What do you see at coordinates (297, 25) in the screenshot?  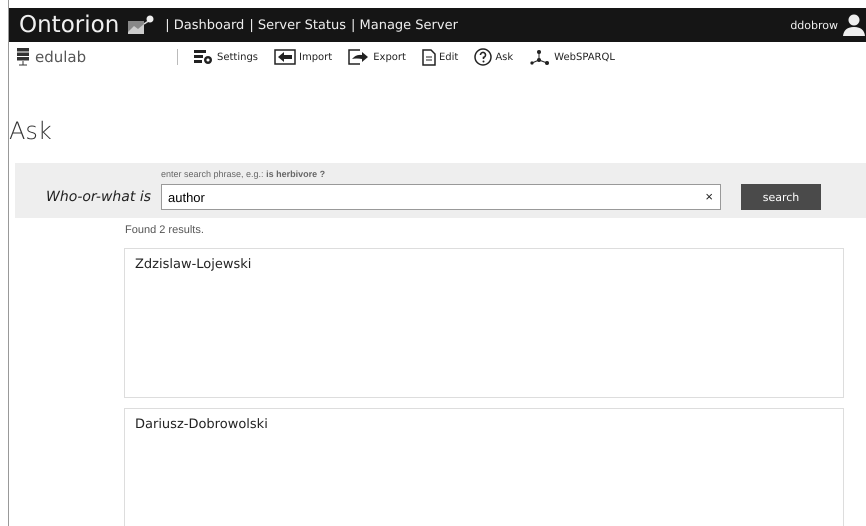 I see `nav-link: | Server Status` at bounding box center [297, 25].